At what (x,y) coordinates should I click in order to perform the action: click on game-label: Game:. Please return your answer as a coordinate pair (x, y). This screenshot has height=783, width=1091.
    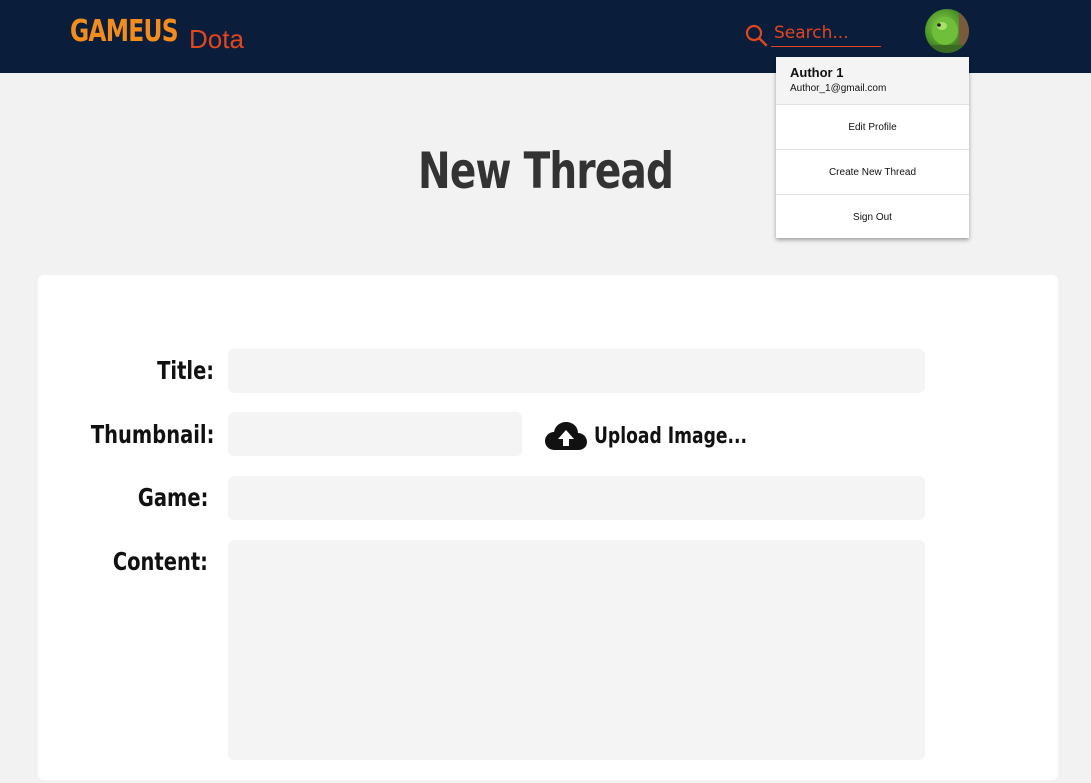
    Looking at the image, I should click on (172, 497).